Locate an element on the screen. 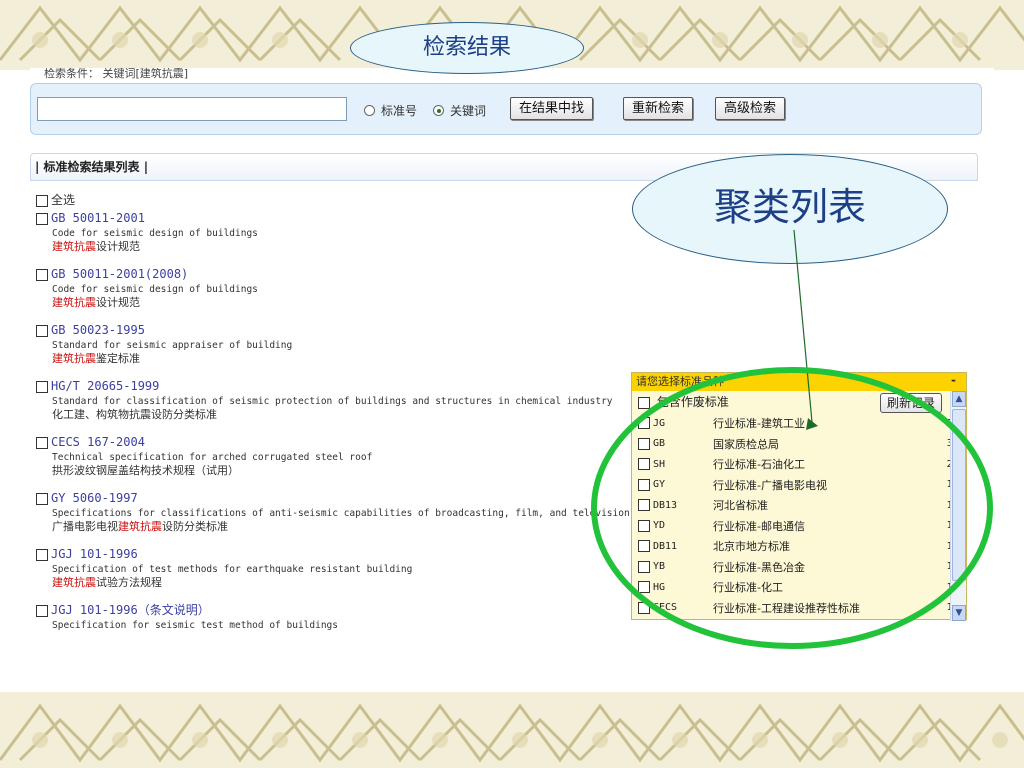  cluster-row-code: GY is located at coordinates (659, 485).